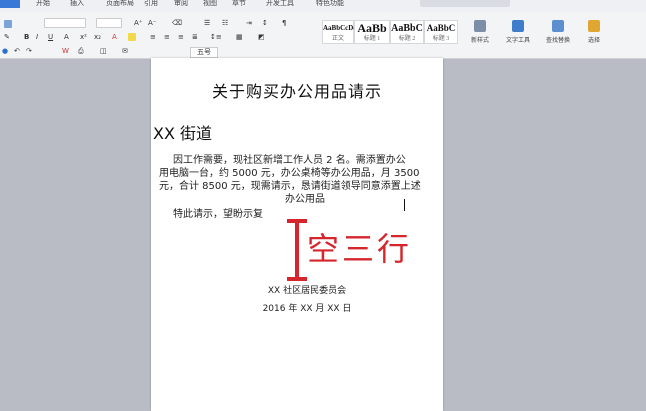  I want to click on body-line: 因工作需要，现社区新增工作人员 2 名。需添置办公, so click(289, 160).